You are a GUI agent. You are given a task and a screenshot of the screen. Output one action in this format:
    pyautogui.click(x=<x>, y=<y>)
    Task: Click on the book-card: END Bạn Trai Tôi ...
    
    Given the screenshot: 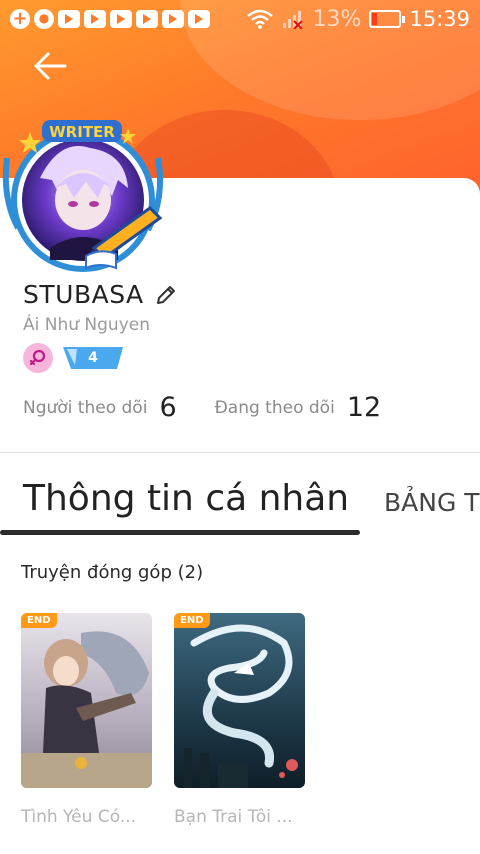 What is the action you would take?
    pyautogui.click(x=239, y=720)
    